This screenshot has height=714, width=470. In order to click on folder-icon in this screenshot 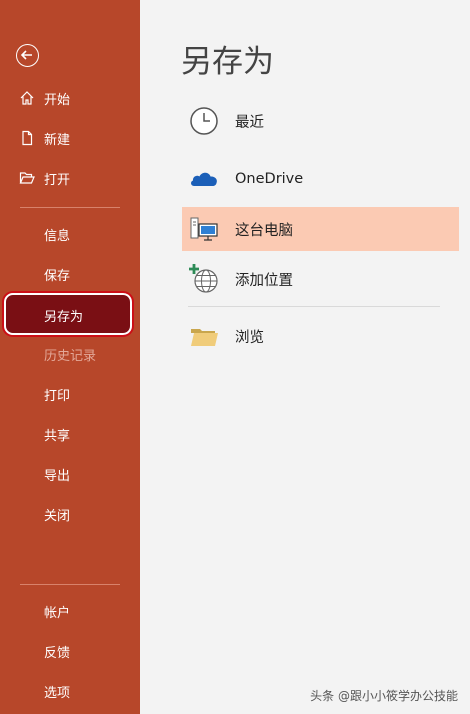, I will do `click(204, 337)`.